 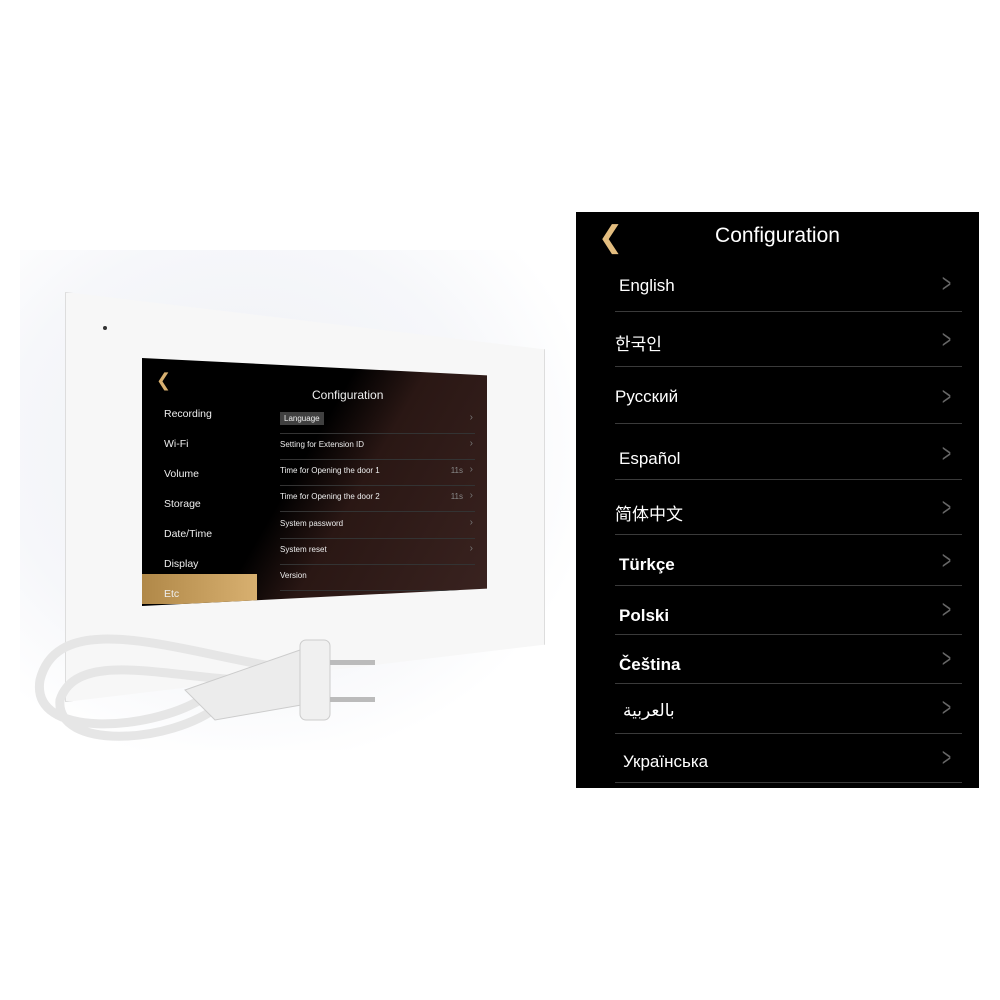 What do you see at coordinates (638, 344) in the screenshot?
I see `language-label: 한국인` at bounding box center [638, 344].